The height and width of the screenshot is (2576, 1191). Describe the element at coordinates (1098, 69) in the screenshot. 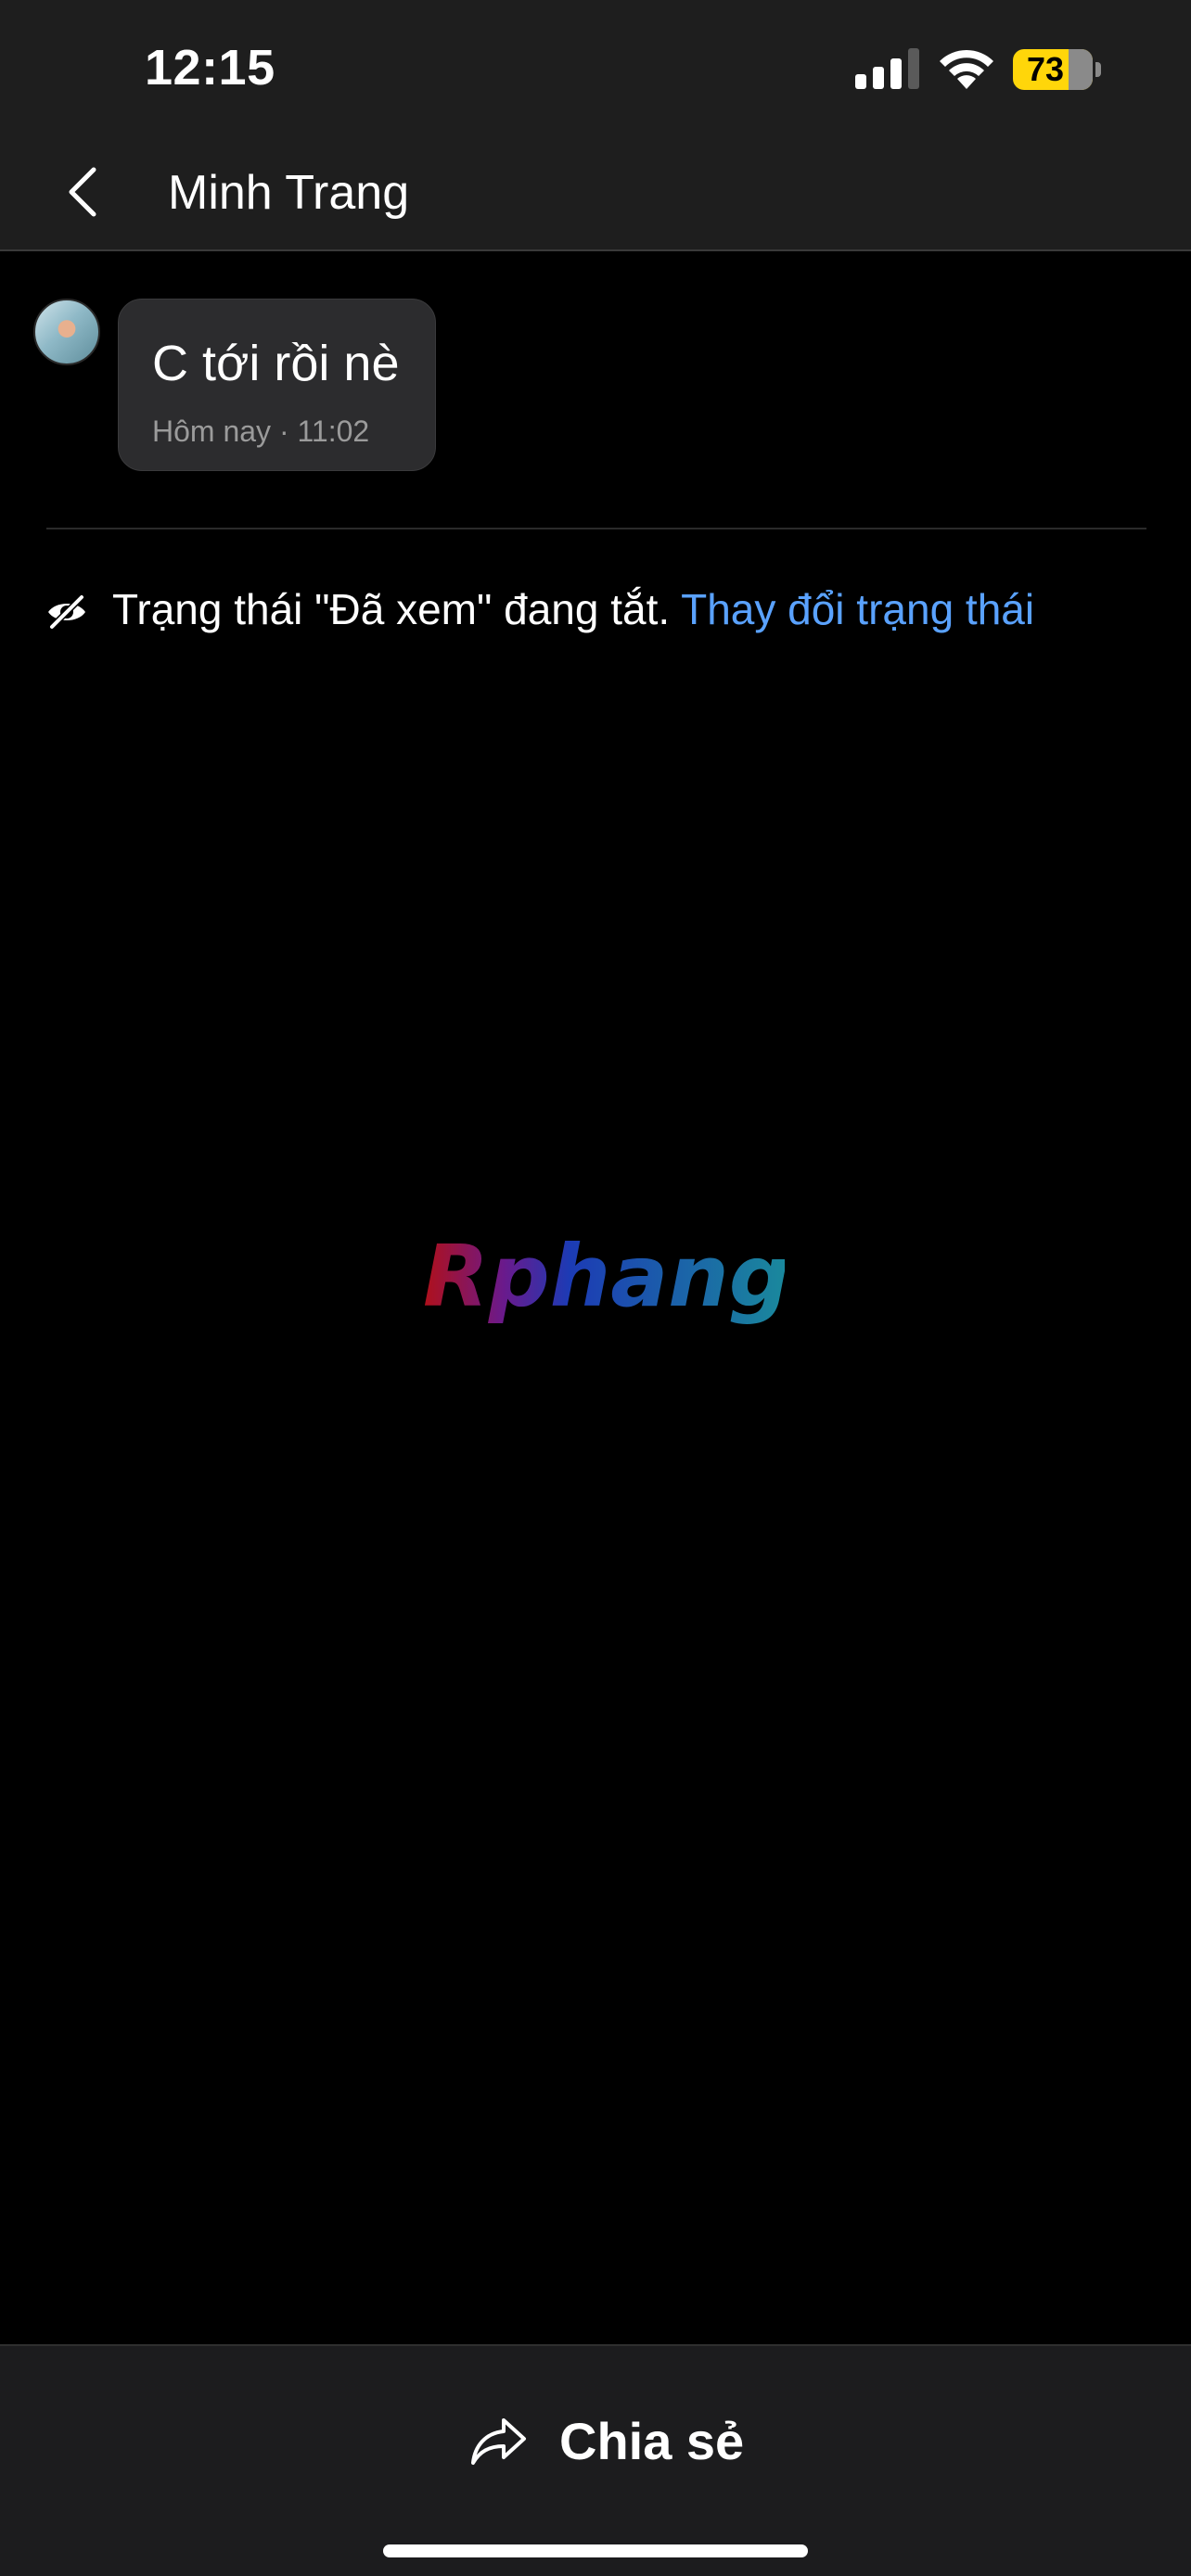

I see `battery-tip` at that location.